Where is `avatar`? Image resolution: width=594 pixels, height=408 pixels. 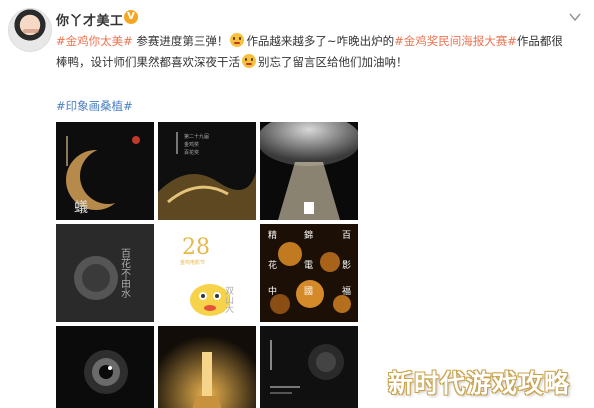 avatar is located at coordinates (30, 30).